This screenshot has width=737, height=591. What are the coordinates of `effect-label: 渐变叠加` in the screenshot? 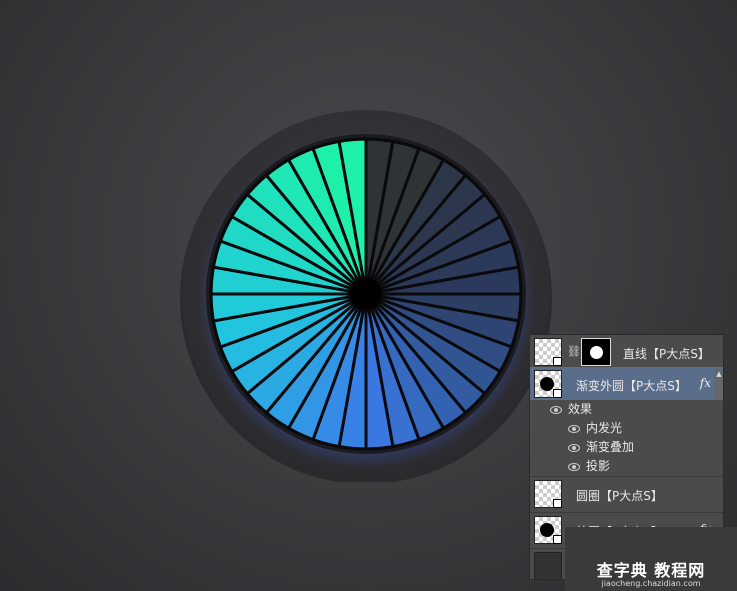 It's located at (610, 447).